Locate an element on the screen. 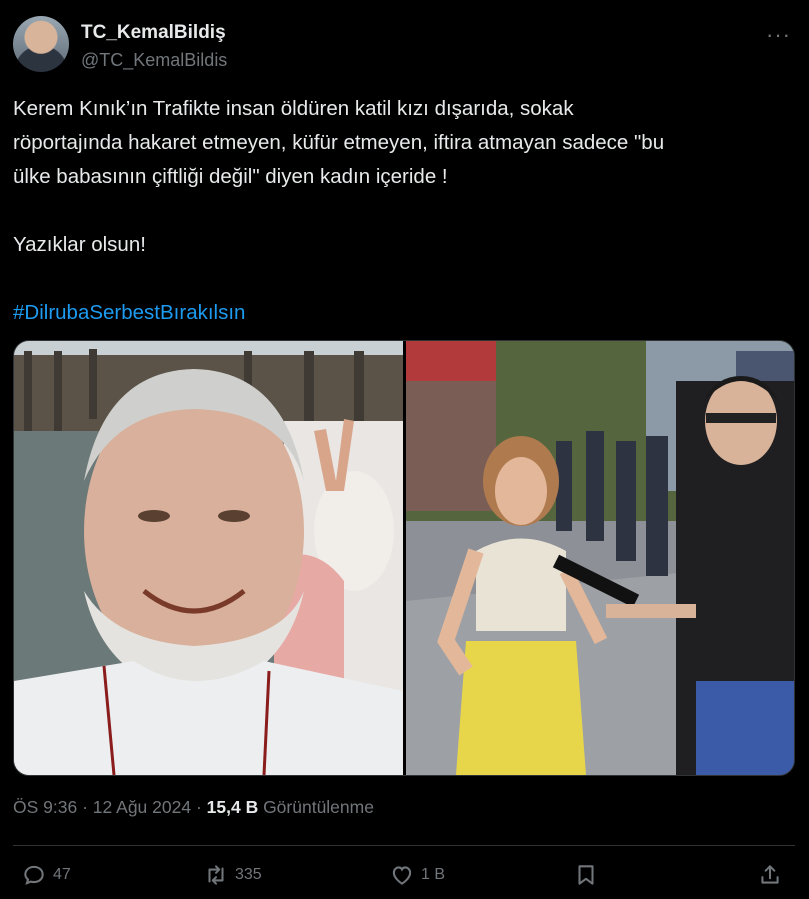 The image size is (809, 899). heart-icon is located at coordinates (402, 875).